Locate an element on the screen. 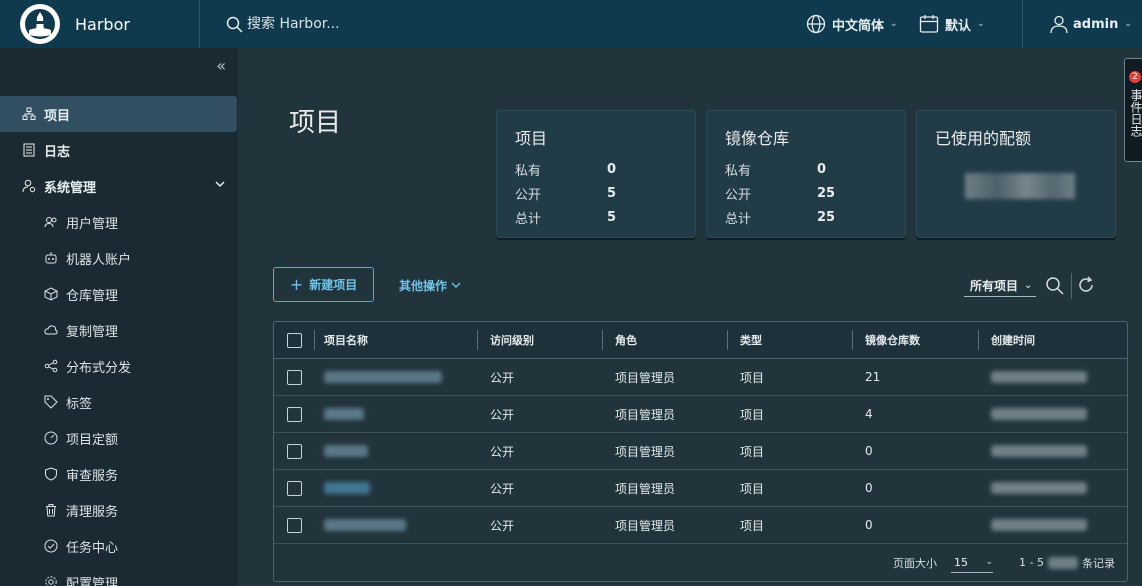  row-label: 私有 is located at coordinates (738, 171).